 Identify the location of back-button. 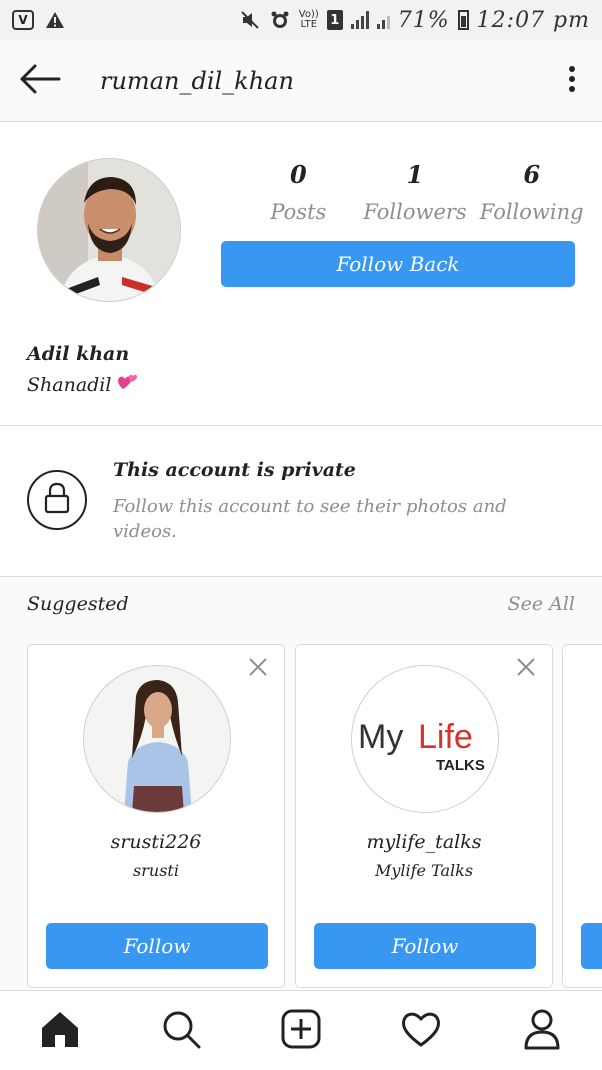
(40, 81).